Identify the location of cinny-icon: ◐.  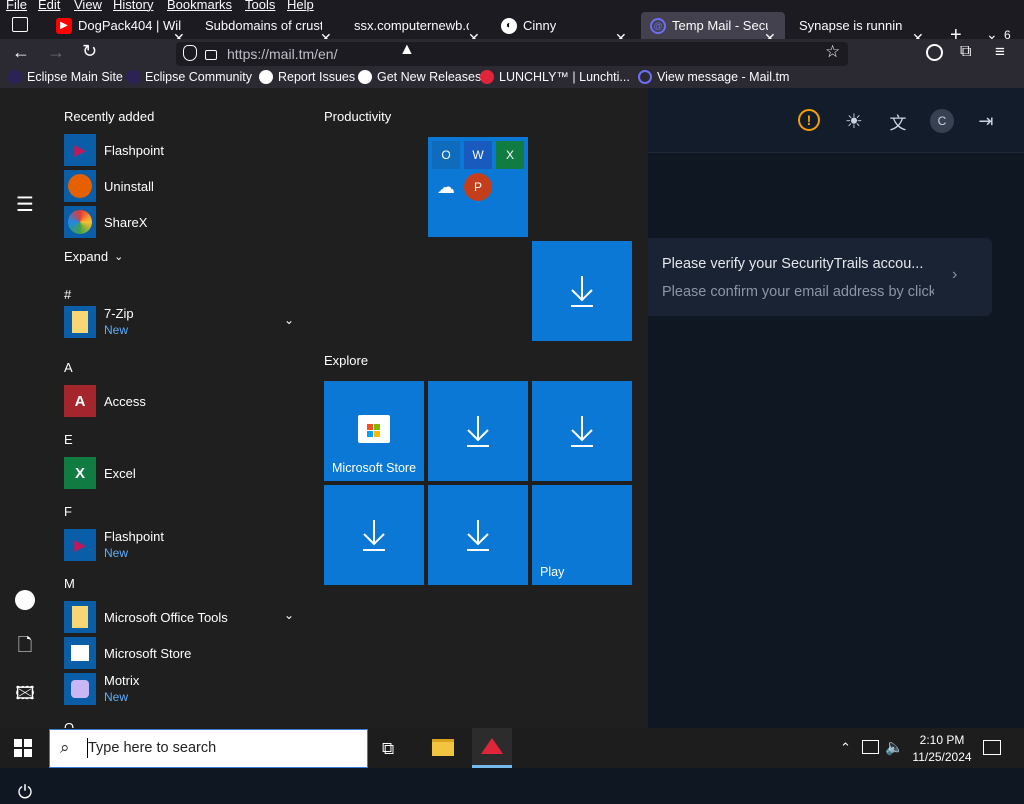
(509, 25).